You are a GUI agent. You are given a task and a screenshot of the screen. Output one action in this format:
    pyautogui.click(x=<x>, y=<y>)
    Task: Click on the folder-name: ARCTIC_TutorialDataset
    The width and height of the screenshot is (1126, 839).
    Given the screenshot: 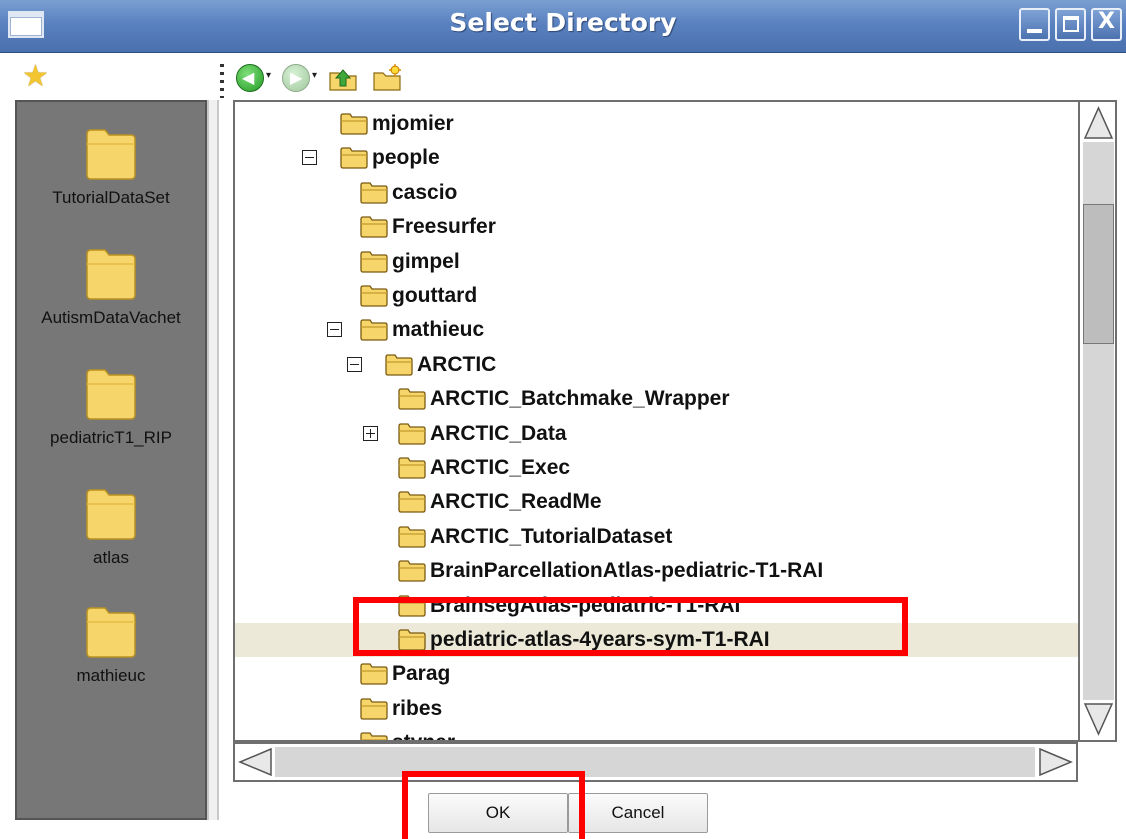 What is the action you would take?
    pyautogui.click(x=551, y=536)
    